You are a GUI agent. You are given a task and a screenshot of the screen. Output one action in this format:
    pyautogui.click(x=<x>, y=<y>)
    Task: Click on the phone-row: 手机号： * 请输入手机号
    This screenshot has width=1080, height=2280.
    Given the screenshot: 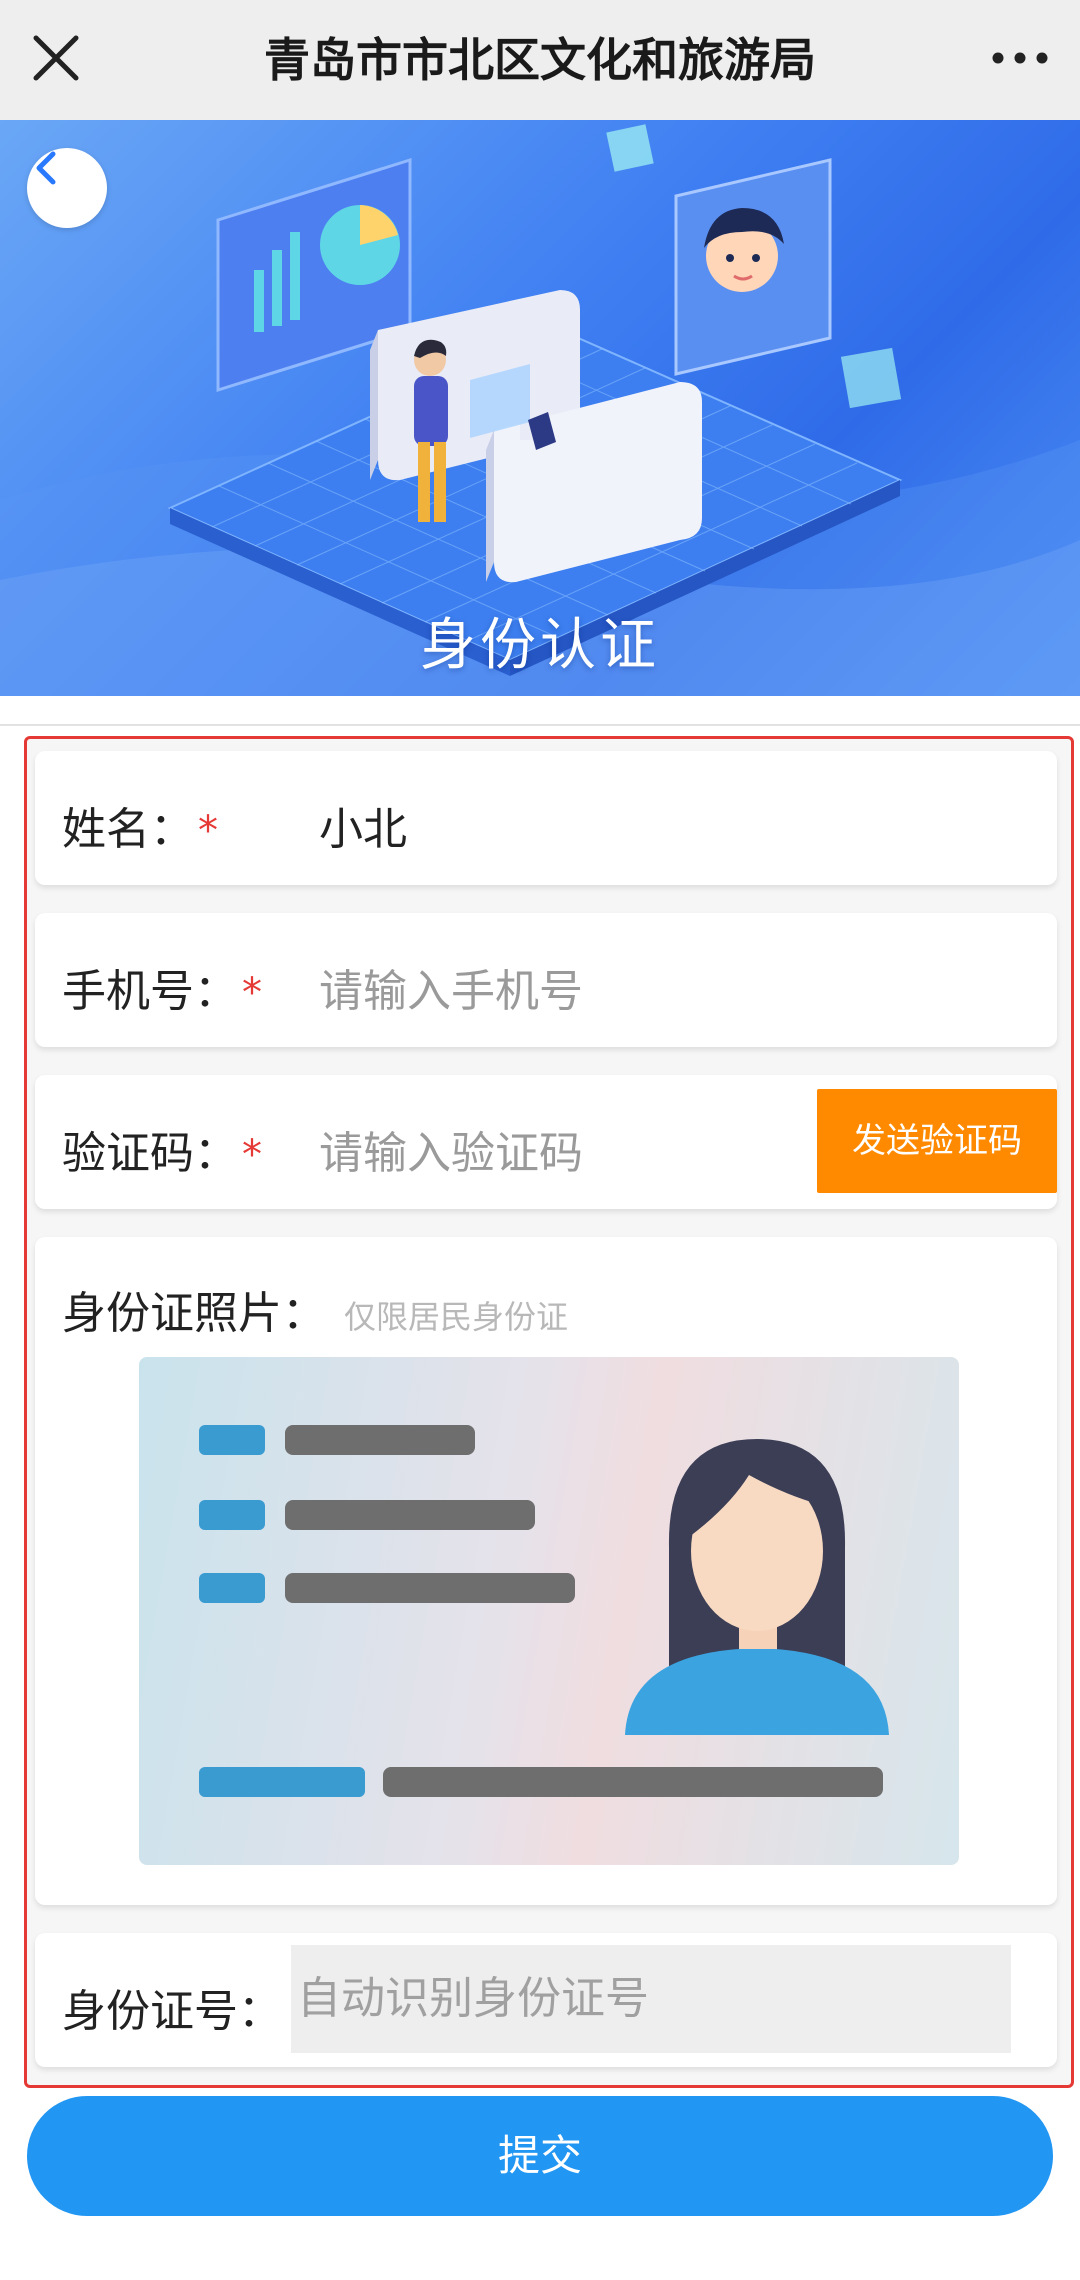 What is the action you would take?
    pyautogui.click(x=546, y=980)
    